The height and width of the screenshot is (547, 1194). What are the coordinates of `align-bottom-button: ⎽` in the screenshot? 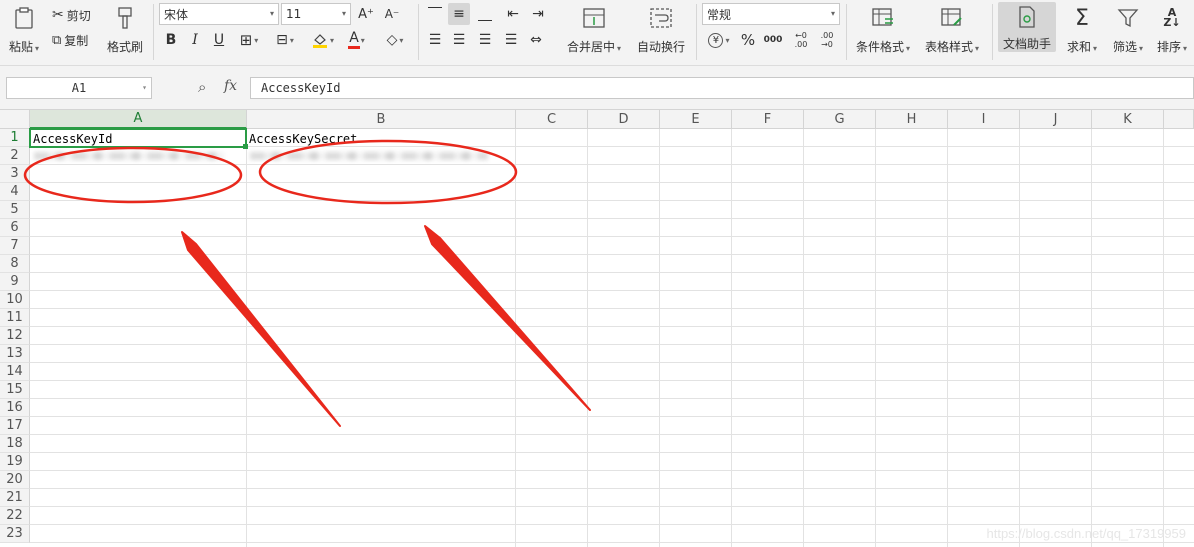 It's located at (485, 14).